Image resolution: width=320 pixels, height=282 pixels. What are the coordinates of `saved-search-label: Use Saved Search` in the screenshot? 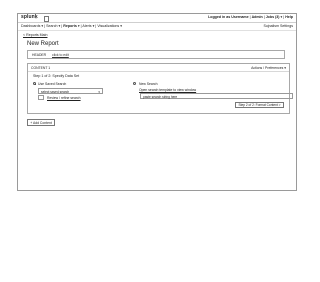 It's located at (52, 83).